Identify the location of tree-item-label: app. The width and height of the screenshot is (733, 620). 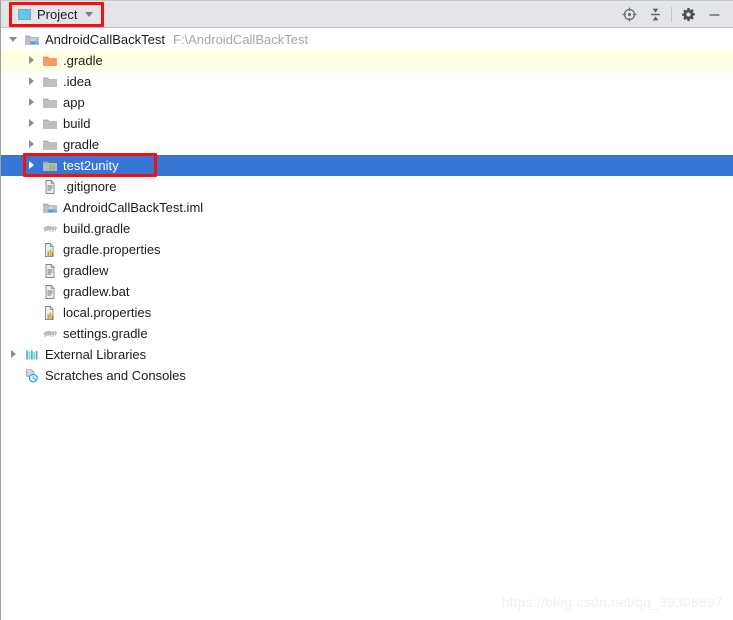
(74, 102).